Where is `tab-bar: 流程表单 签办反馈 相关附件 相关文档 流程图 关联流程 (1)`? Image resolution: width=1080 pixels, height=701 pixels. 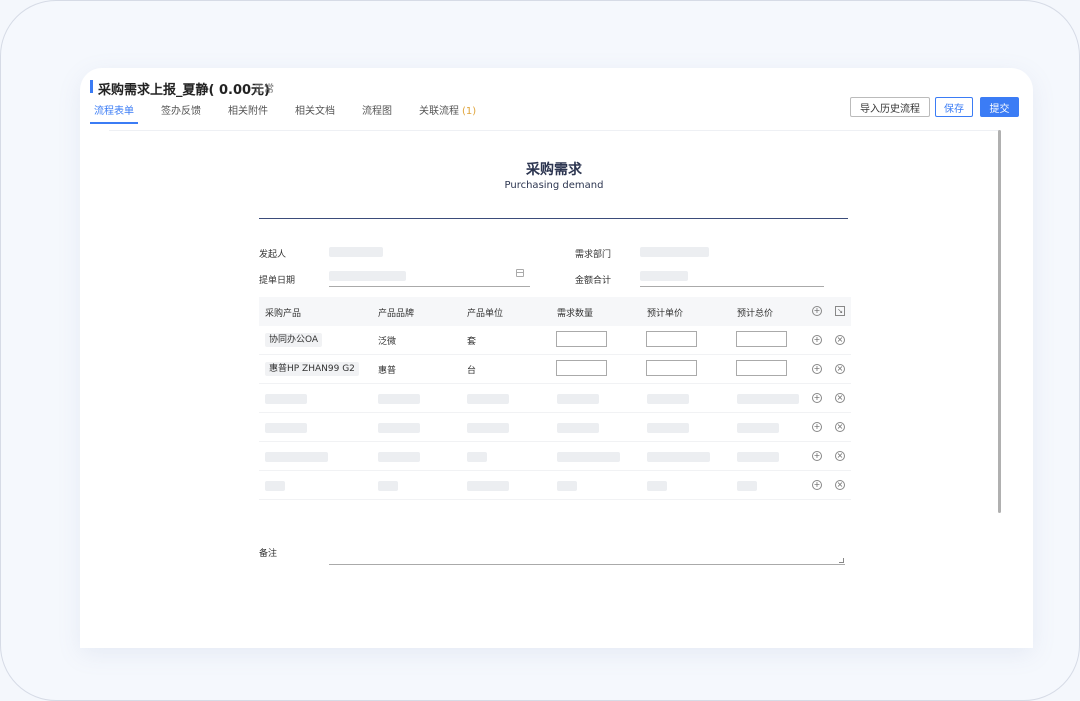
tab-bar: 流程表单 签办反馈 相关附件 相关文档 流程图 关联流程 (1) is located at coordinates (296, 113).